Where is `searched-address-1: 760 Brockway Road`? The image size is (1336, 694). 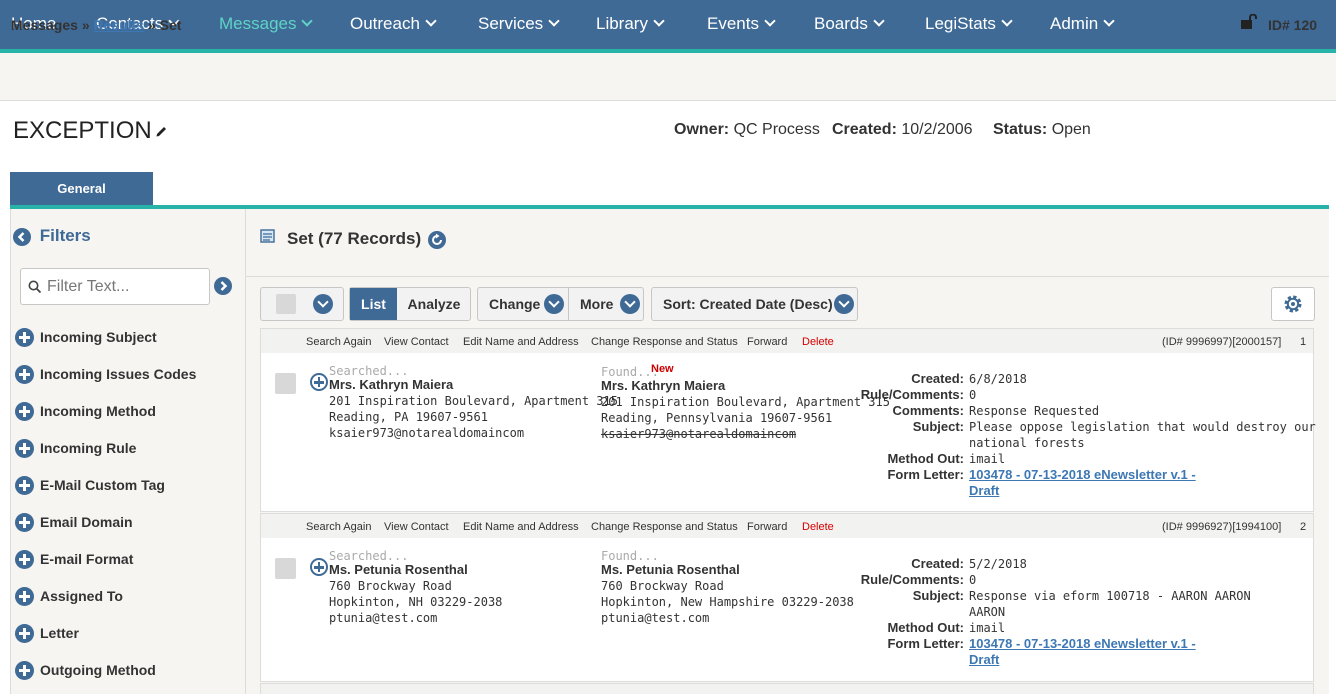 searched-address-1: 760 Brockway Road is located at coordinates (390, 586).